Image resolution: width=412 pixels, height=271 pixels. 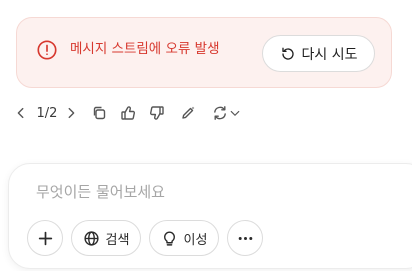 I want to click on chevron-down-icon, so click(x=235, y=113).